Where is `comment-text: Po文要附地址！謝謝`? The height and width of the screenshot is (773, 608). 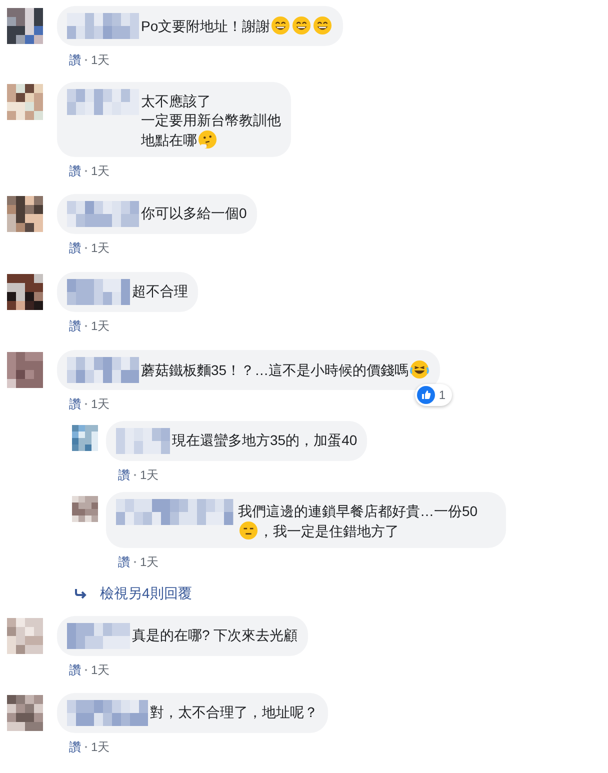
comment-text: Po文要附地址！謝謝 is located at coordinates (237, 24).